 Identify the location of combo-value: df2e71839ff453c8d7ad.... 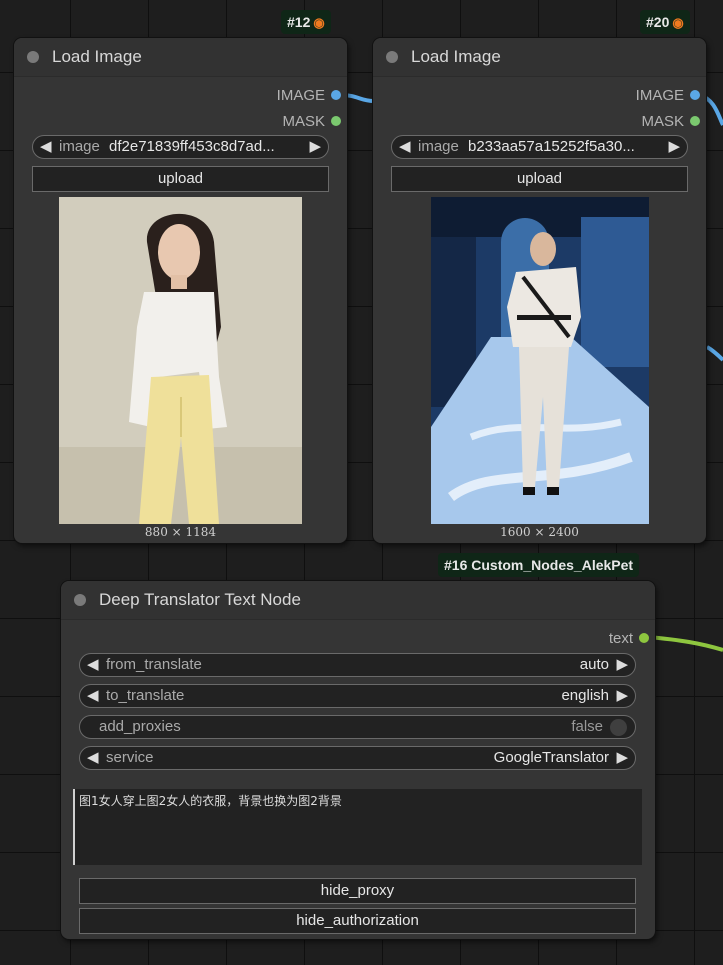
(192, 146).